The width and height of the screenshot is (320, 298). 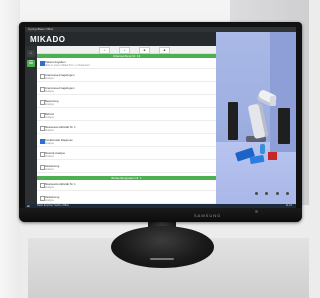 What do you see at coordinates (67, 65) in the screenshot?
I see `item-sublabel: Alles in einem Ablauf Text - in Dokument` at bounding box center [67, 65].